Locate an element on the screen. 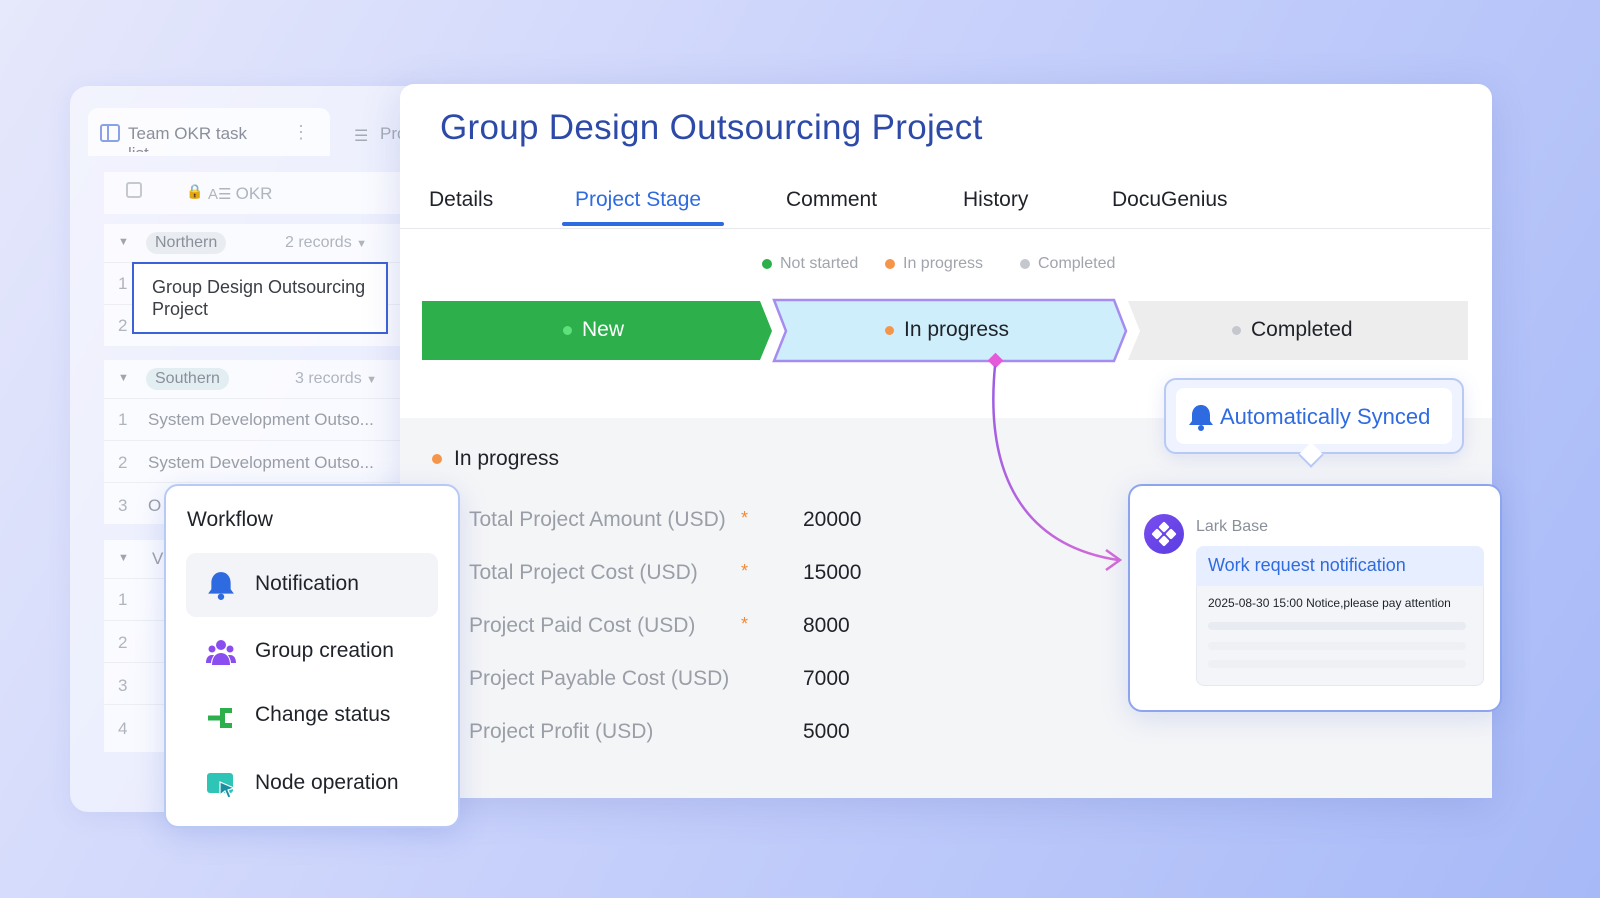 The width and height of the screenshot is (1600, 898). field-label: Project Profit (USD) is located at coordinates (561, 731).